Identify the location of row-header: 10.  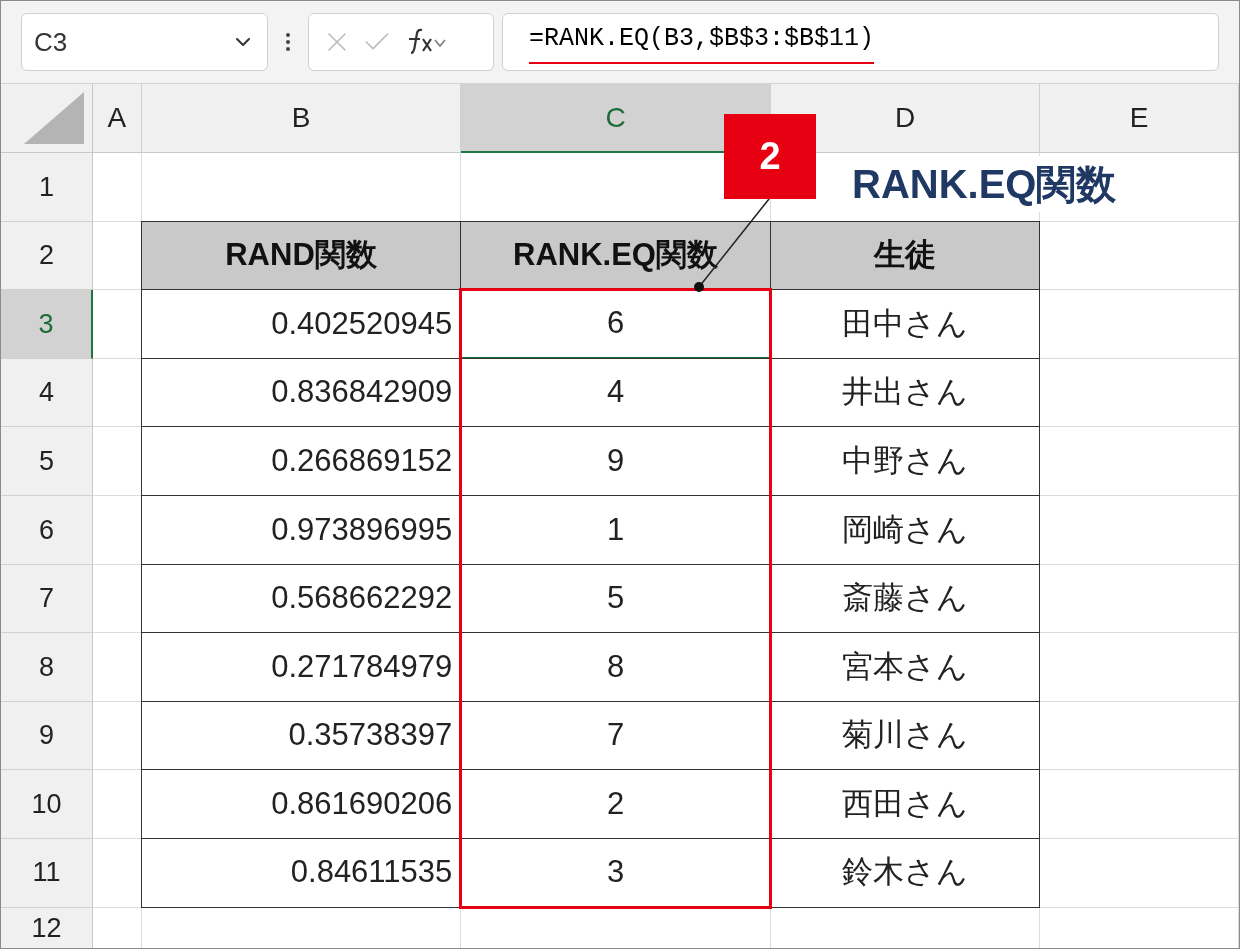
(47, 804).